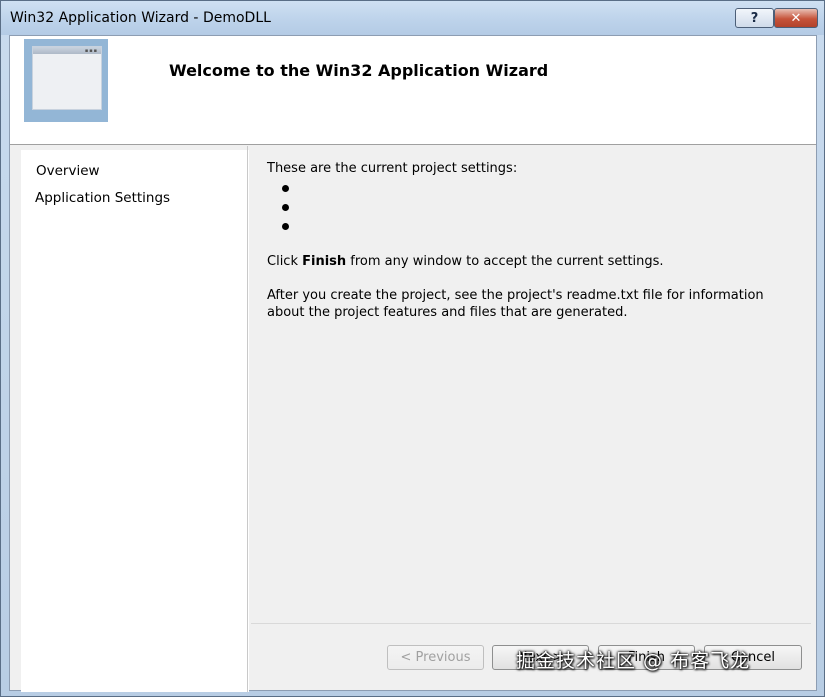 The width and height of the screenshot is (825, 697). I want to click on wizard-title: Welcome to the Win32 Application Wizard, so click(359, 70).